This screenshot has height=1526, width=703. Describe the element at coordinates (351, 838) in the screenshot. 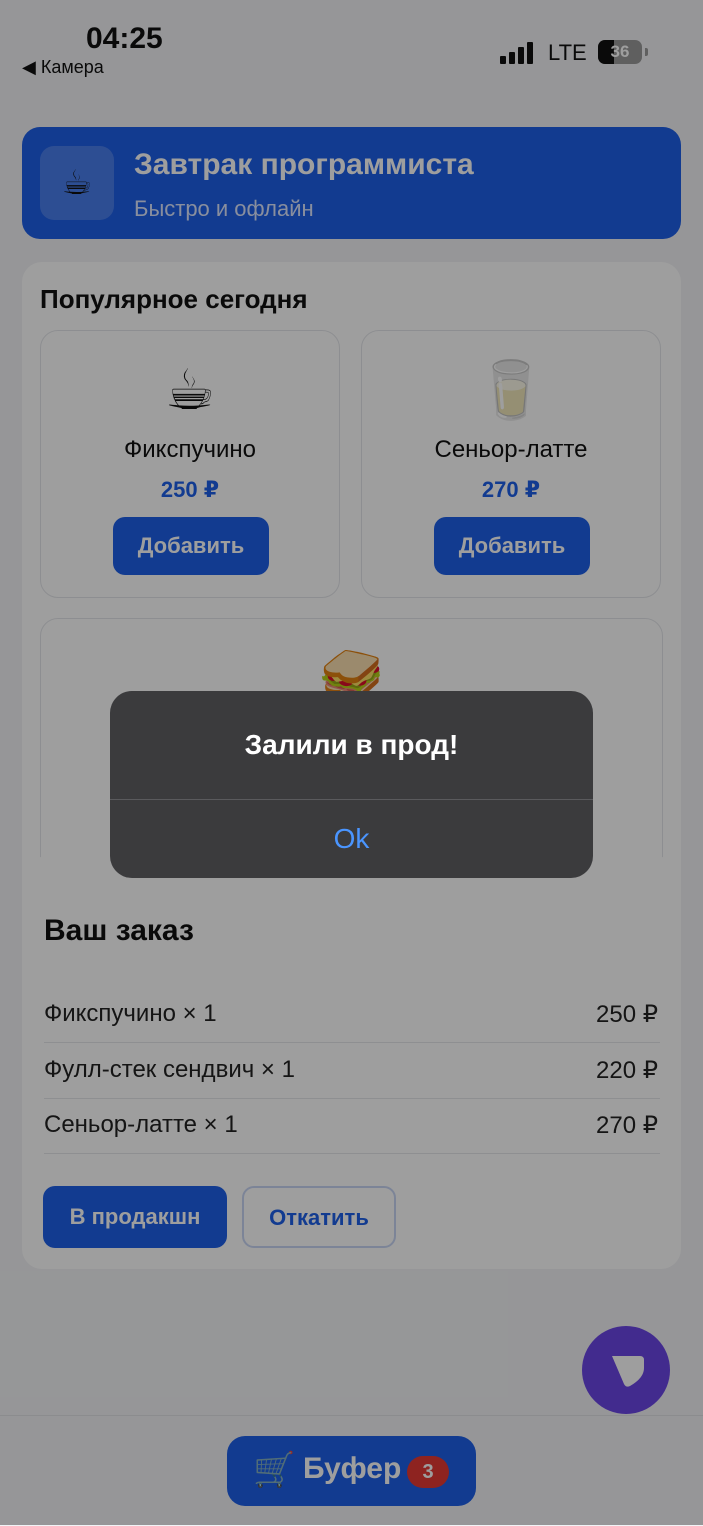

I see `alert-ok-button: Ok` at that location.